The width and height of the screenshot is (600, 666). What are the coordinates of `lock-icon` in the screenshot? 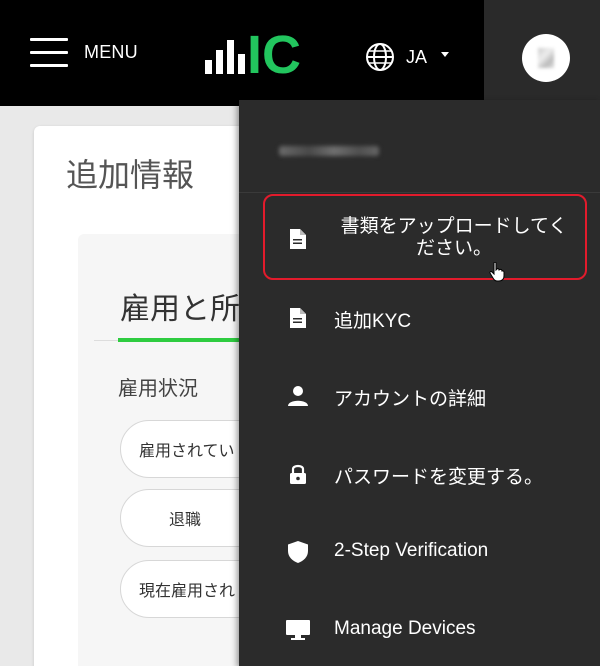 It's located at (298, 474).